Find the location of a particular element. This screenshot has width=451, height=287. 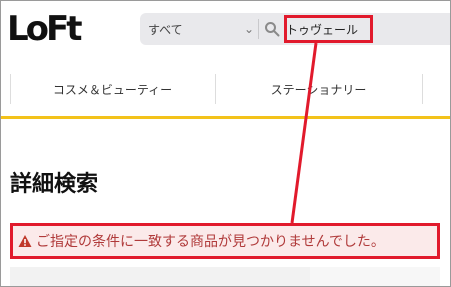

nav-accent-line is located at coordinates (225, 117).